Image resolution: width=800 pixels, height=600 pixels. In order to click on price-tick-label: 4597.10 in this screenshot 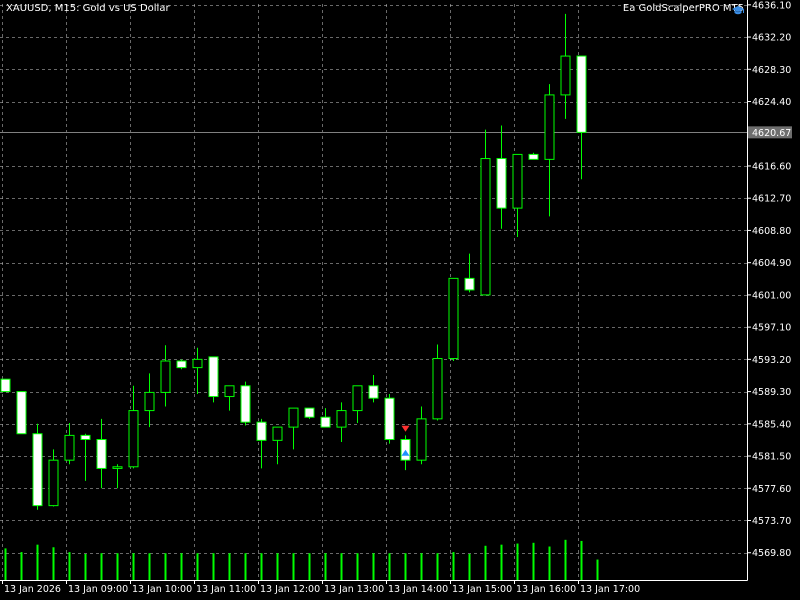, I will do `click(771, 328)`.